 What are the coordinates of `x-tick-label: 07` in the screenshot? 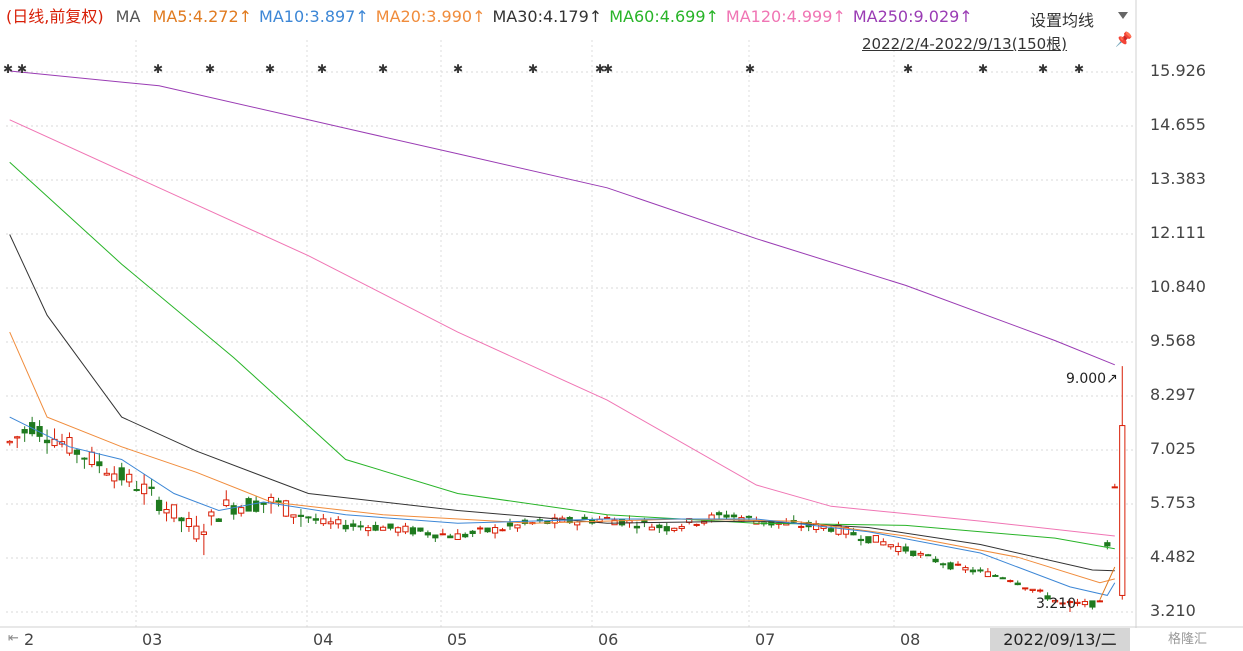 It's located at (765, 639).